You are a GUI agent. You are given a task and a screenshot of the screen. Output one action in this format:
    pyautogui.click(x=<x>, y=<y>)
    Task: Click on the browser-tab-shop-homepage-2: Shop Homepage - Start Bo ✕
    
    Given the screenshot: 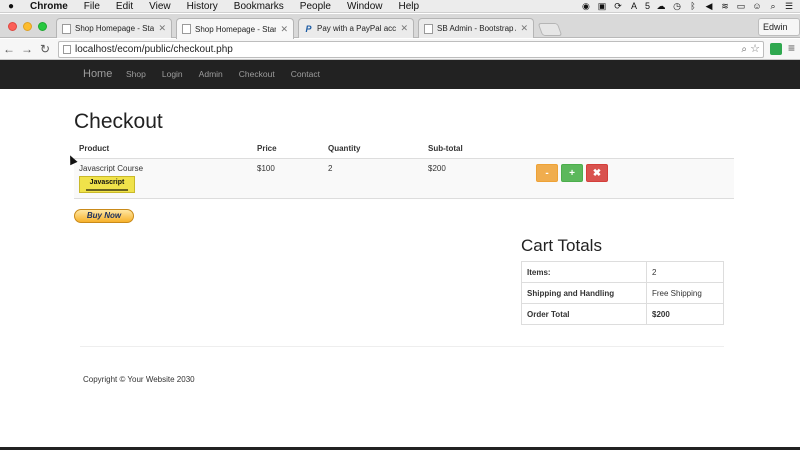 What is the action you would take?
    pyautogui.click(x=235, y=28)
    